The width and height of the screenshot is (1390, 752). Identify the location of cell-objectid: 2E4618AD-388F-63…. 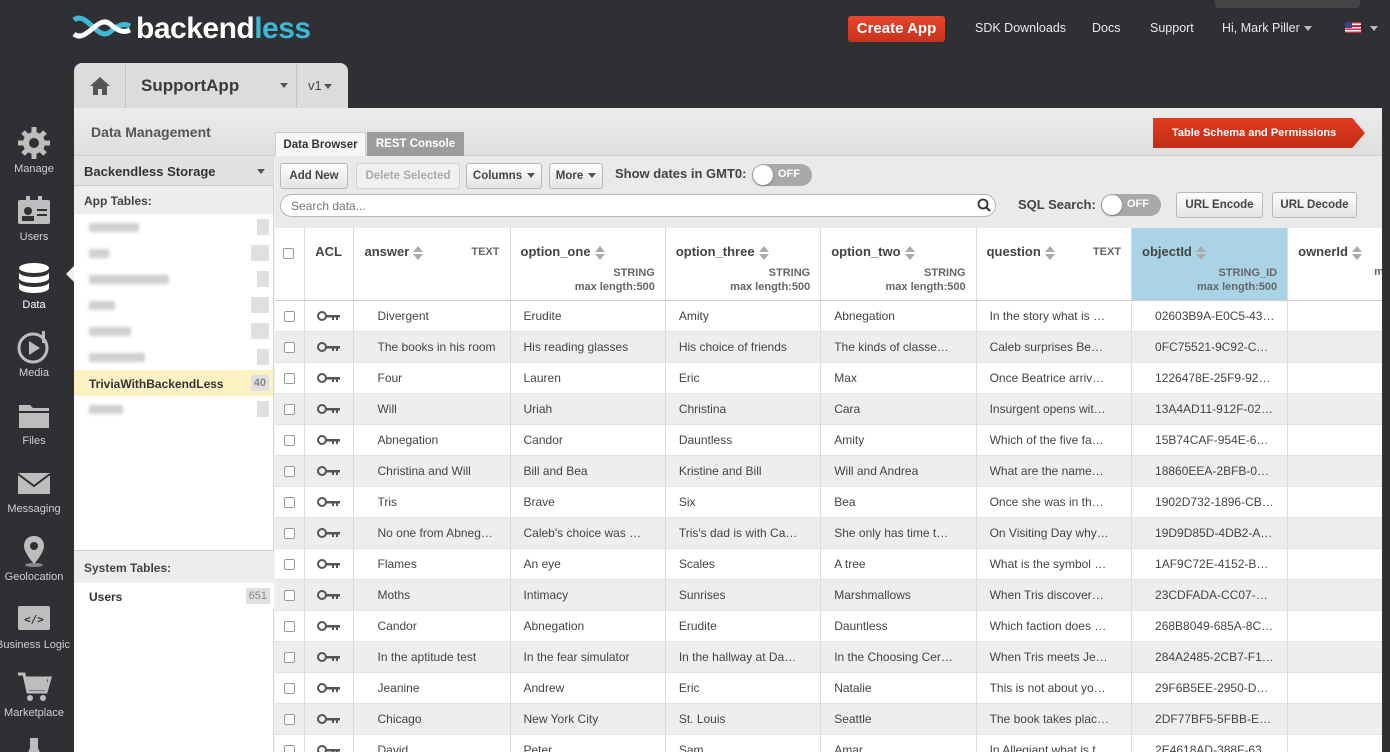
(1210, 743).